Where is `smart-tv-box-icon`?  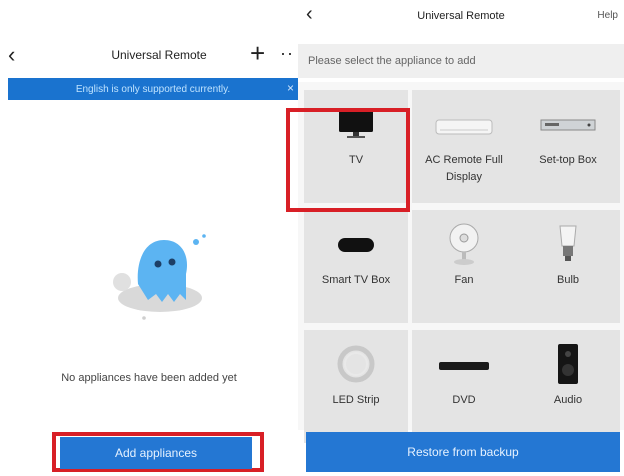
smart-tv-box-icon is located at coordinates (356, 244).